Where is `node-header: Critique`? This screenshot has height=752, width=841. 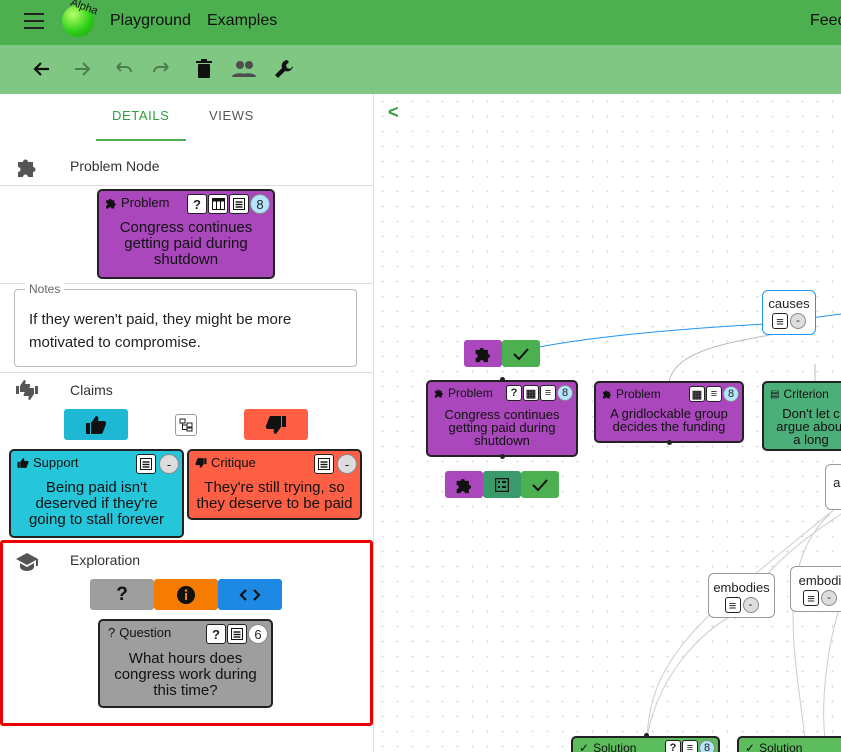
node-header: Critique is located at coordinates (225, 462).